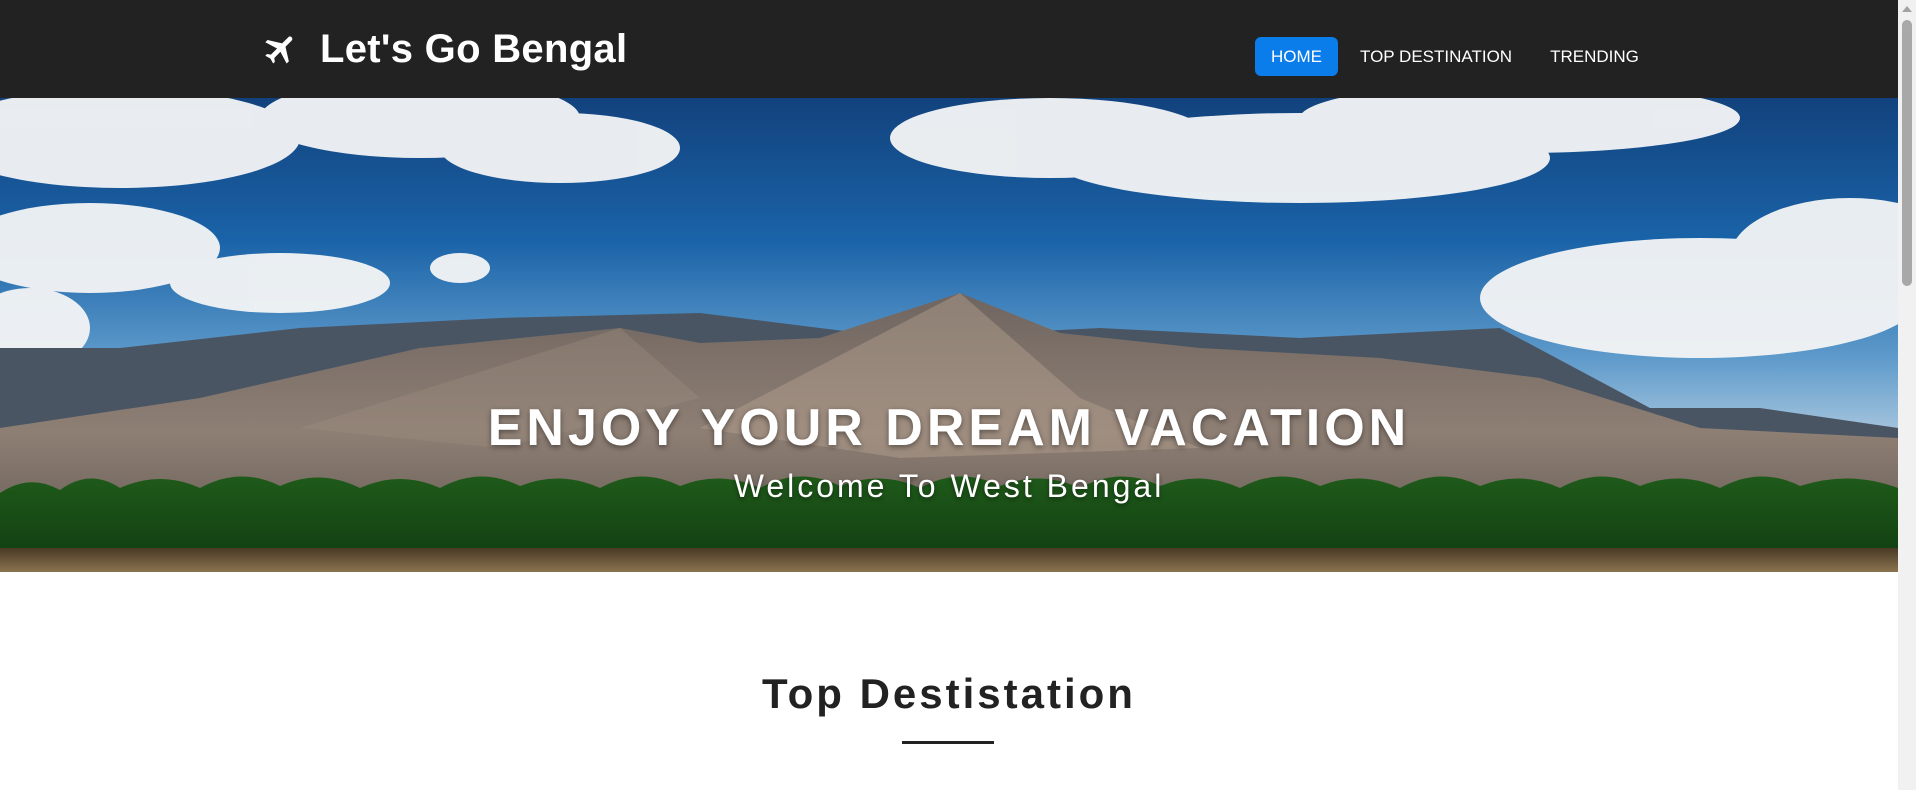  Describe the element at coordinates (1296, 56) in the screenshot. I see `nav-item-home: HOME` at that location.